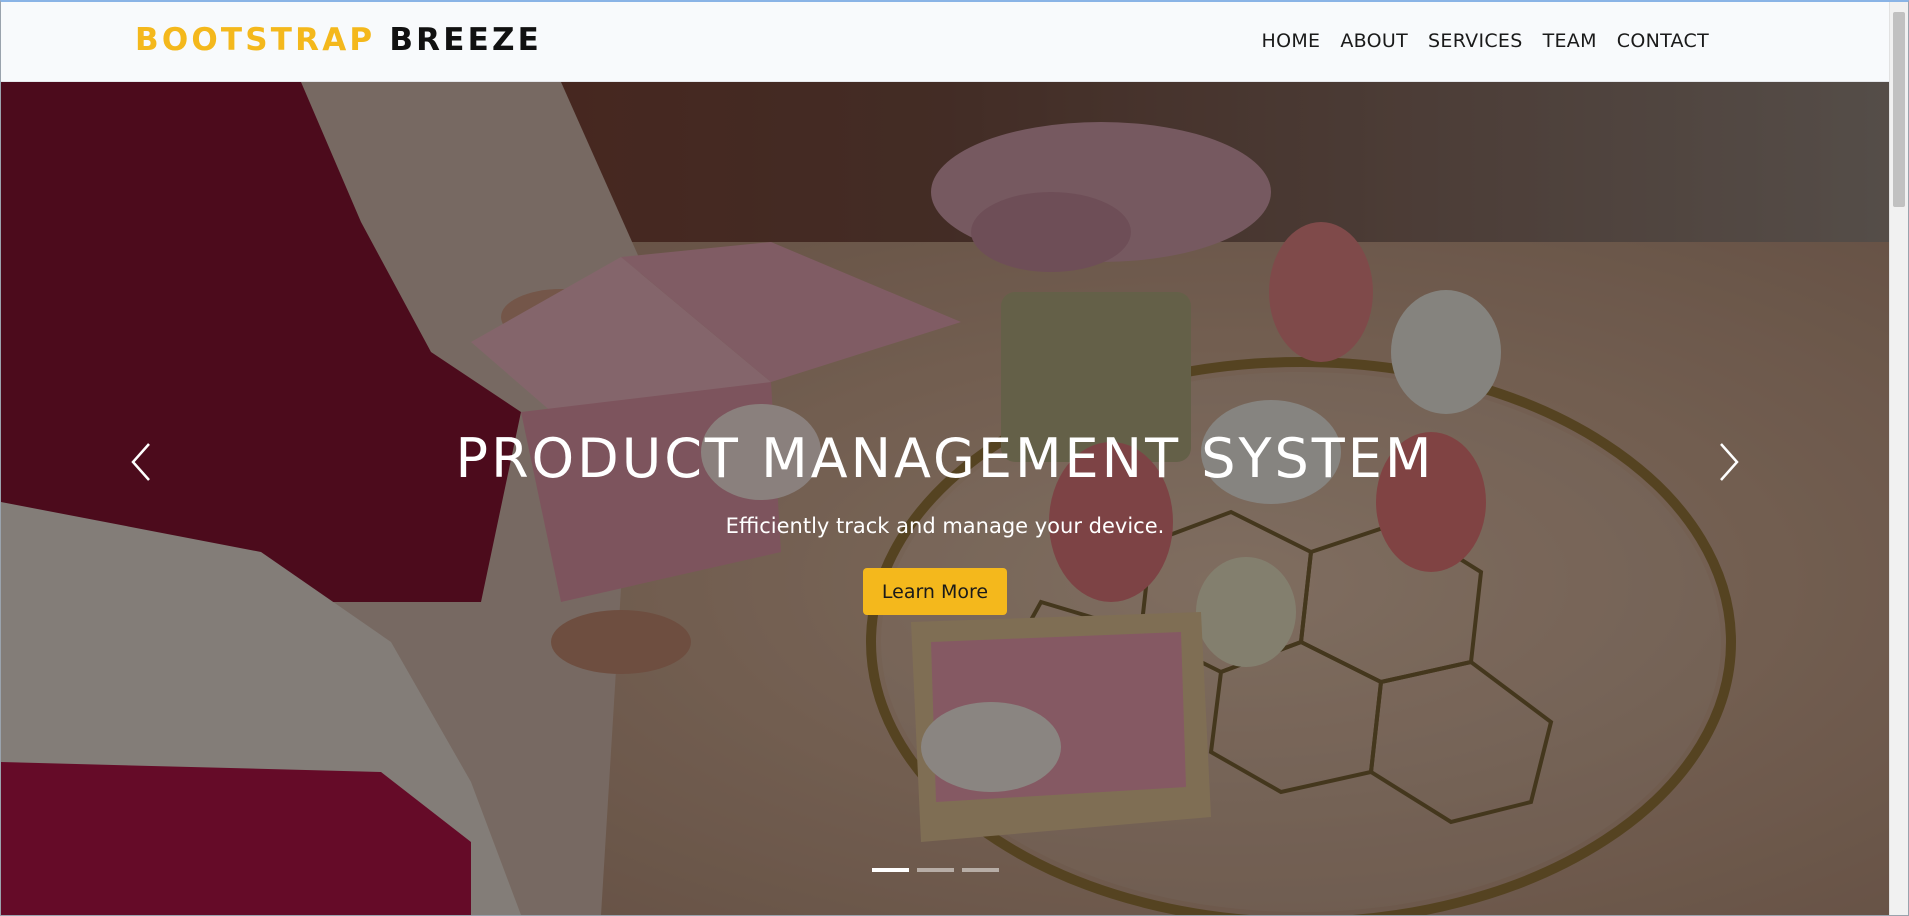  I want to click on carousel-indicators, so click(935, 870).